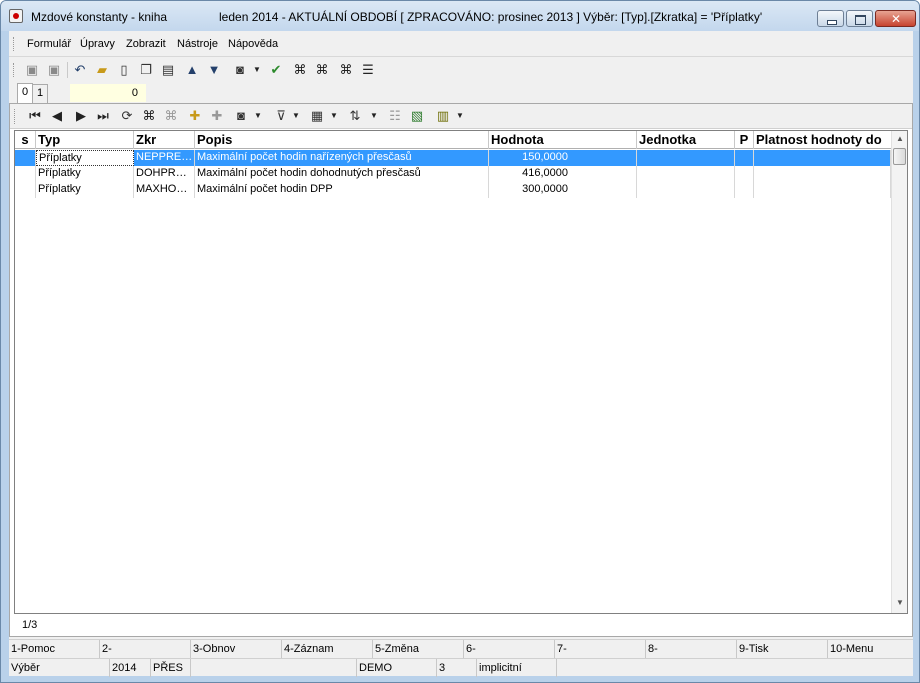 This screenshot has height=683, width=920. Describe the element at coordinates (49, 44) in the screenshot. I see `menu-formular: Formulář` at that location.